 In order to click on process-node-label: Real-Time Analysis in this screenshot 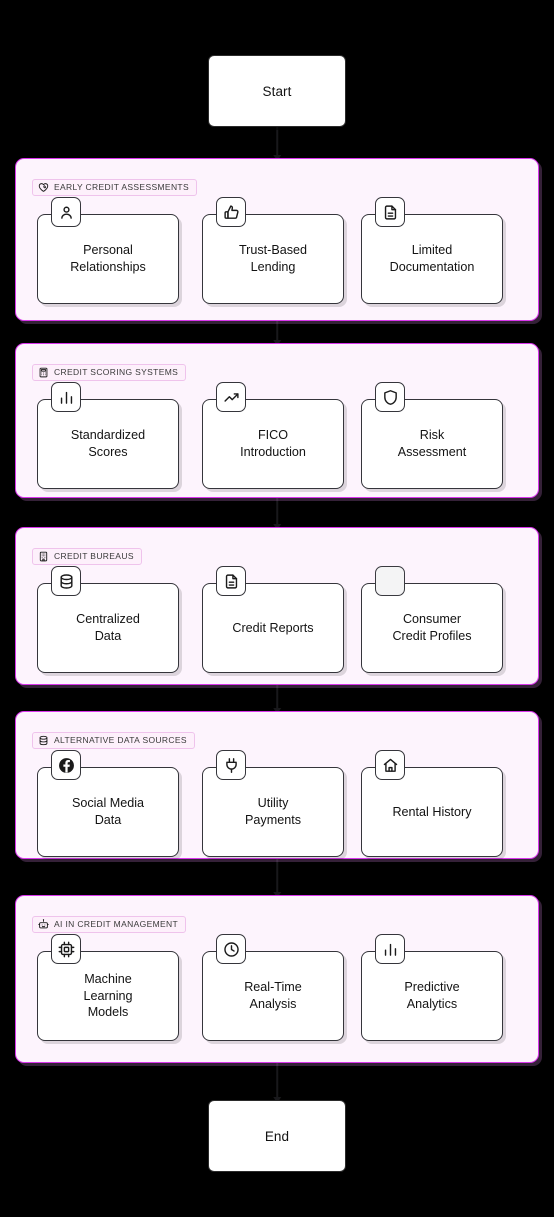, I will do `click(273, 995)`.